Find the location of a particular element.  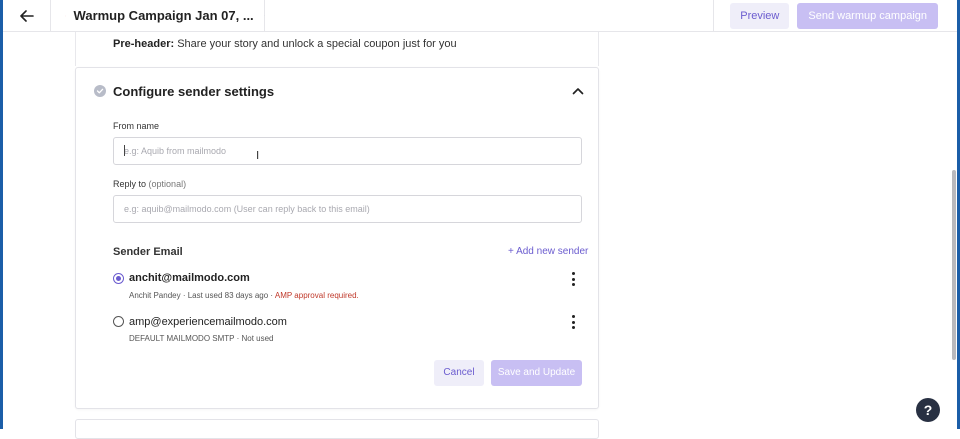

reply-to-label-text: Reply to is located at coordinates (129, 184).